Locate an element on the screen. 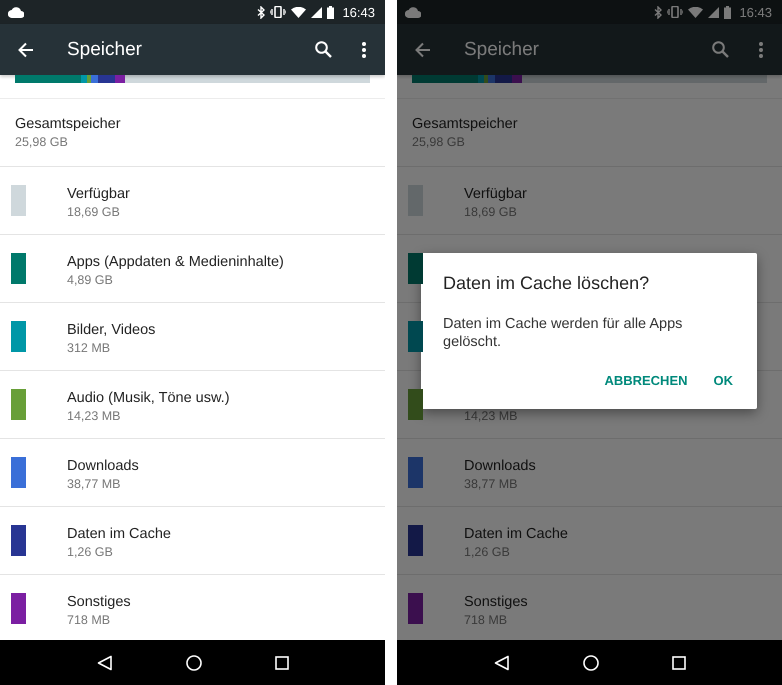  back-arrow-icon is located at coordinates (26, 50).